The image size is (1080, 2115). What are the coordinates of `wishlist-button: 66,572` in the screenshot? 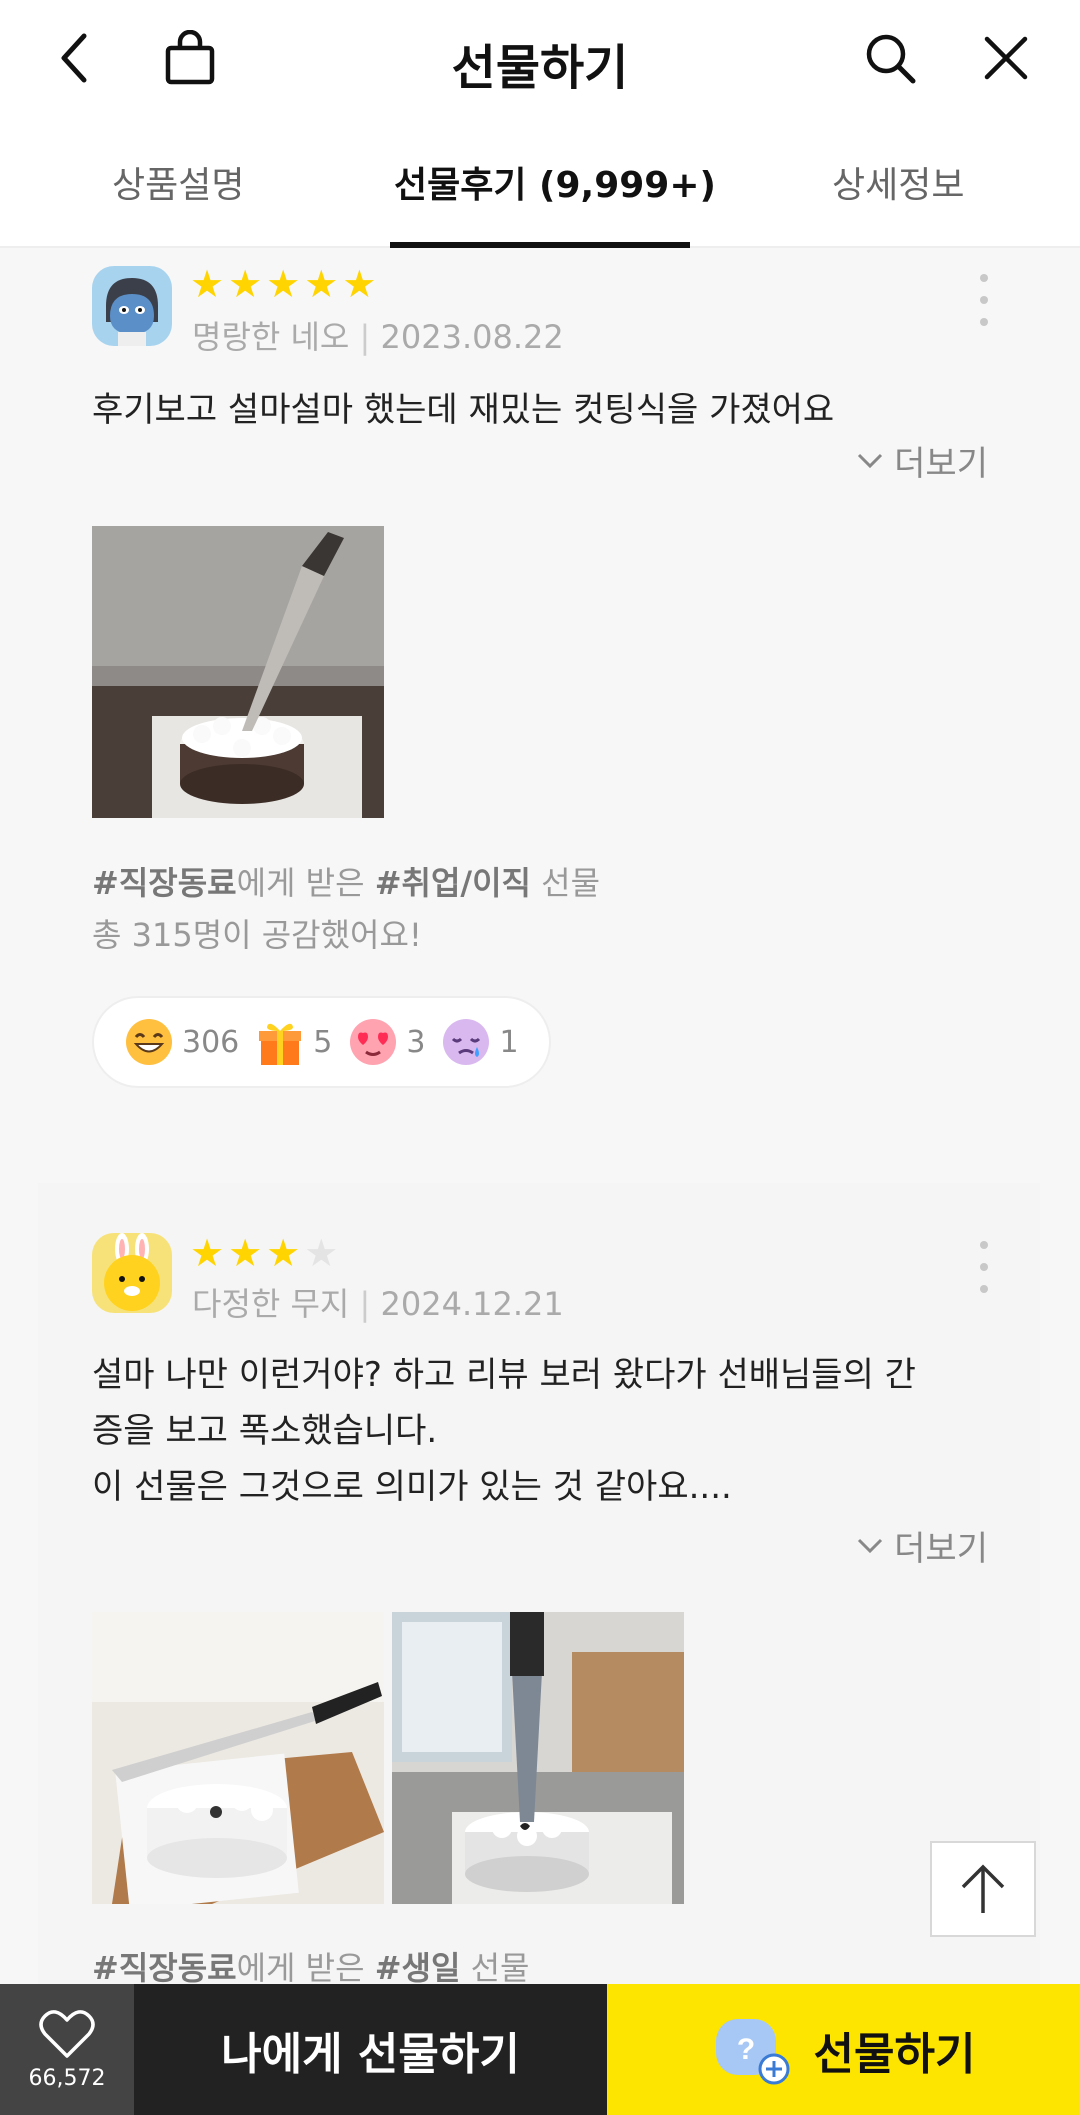 It's located at (67, 2049).